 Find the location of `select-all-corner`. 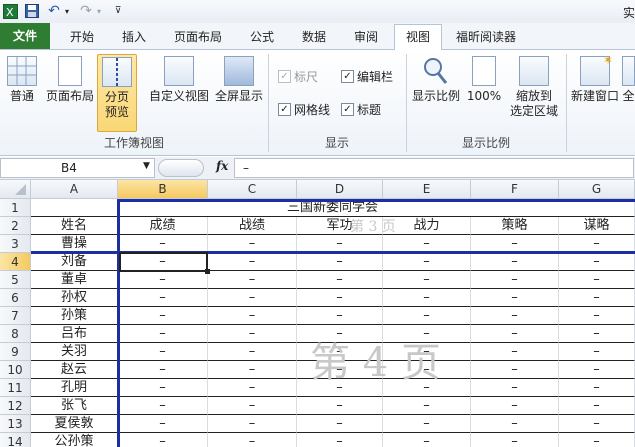

select-all-corner is located at coordinates (15, 189).